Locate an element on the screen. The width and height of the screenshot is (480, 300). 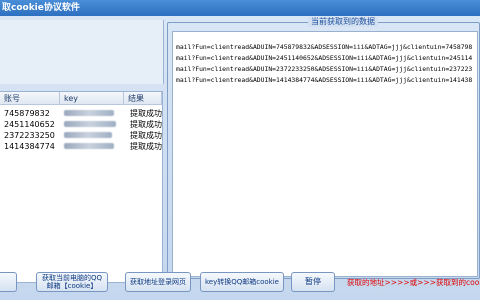
window-title: 取cookie协议软件 is located at coordinates (41, 8).